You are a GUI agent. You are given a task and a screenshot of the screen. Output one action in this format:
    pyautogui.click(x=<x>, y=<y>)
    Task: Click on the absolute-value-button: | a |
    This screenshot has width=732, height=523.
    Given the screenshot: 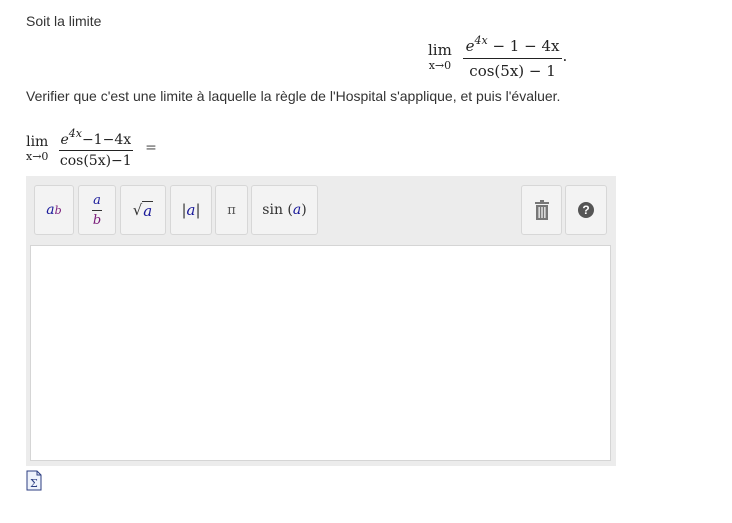 What is the action you would take?
    pyautogui.click(x=191, y=210)
    